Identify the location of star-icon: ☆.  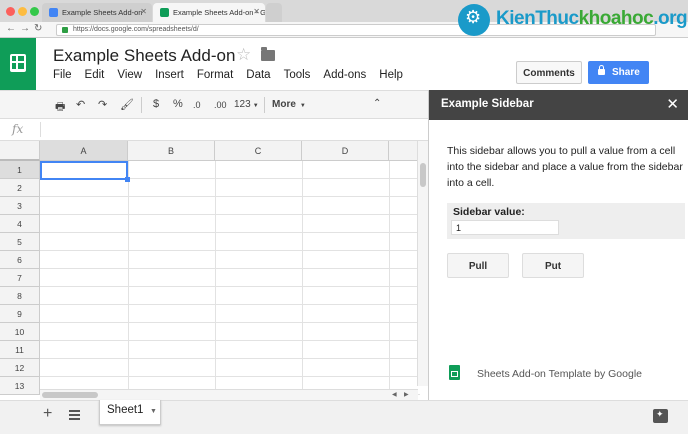
(243, 55).